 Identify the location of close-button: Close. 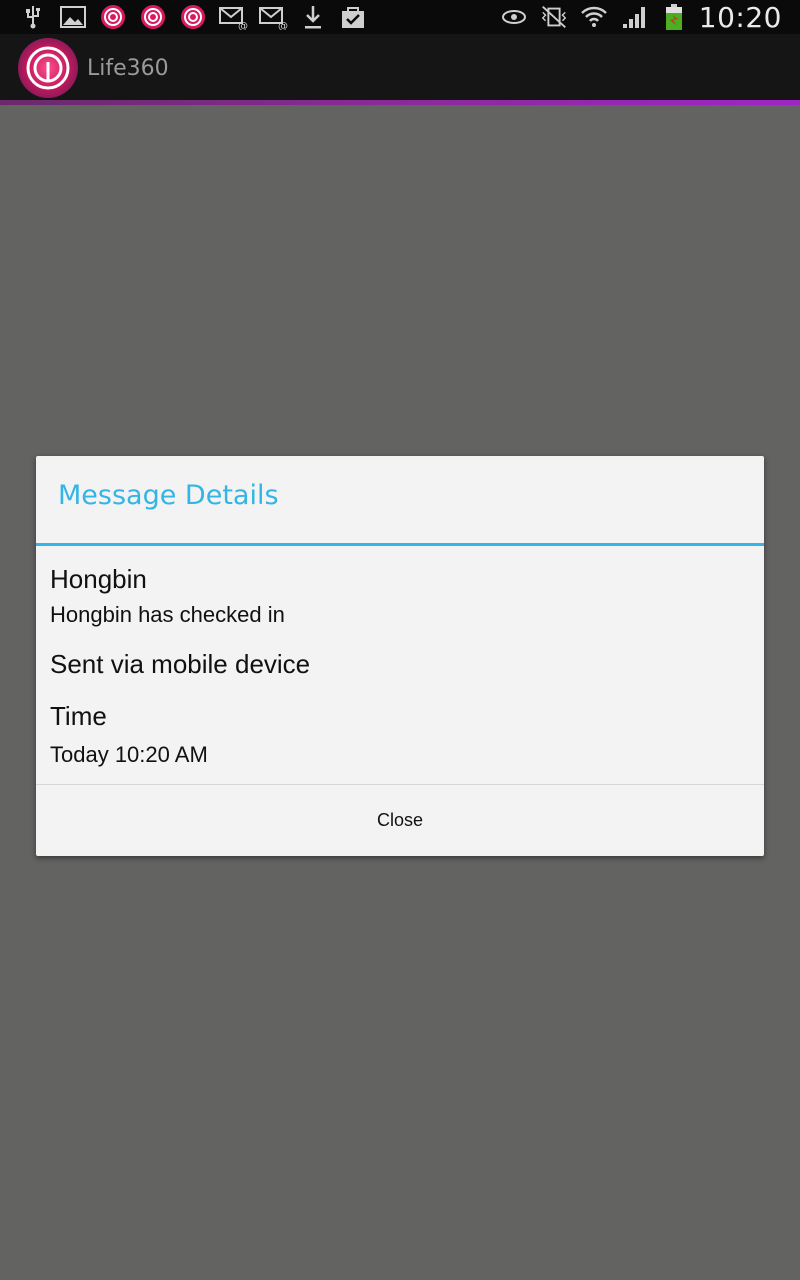
(400, 820).